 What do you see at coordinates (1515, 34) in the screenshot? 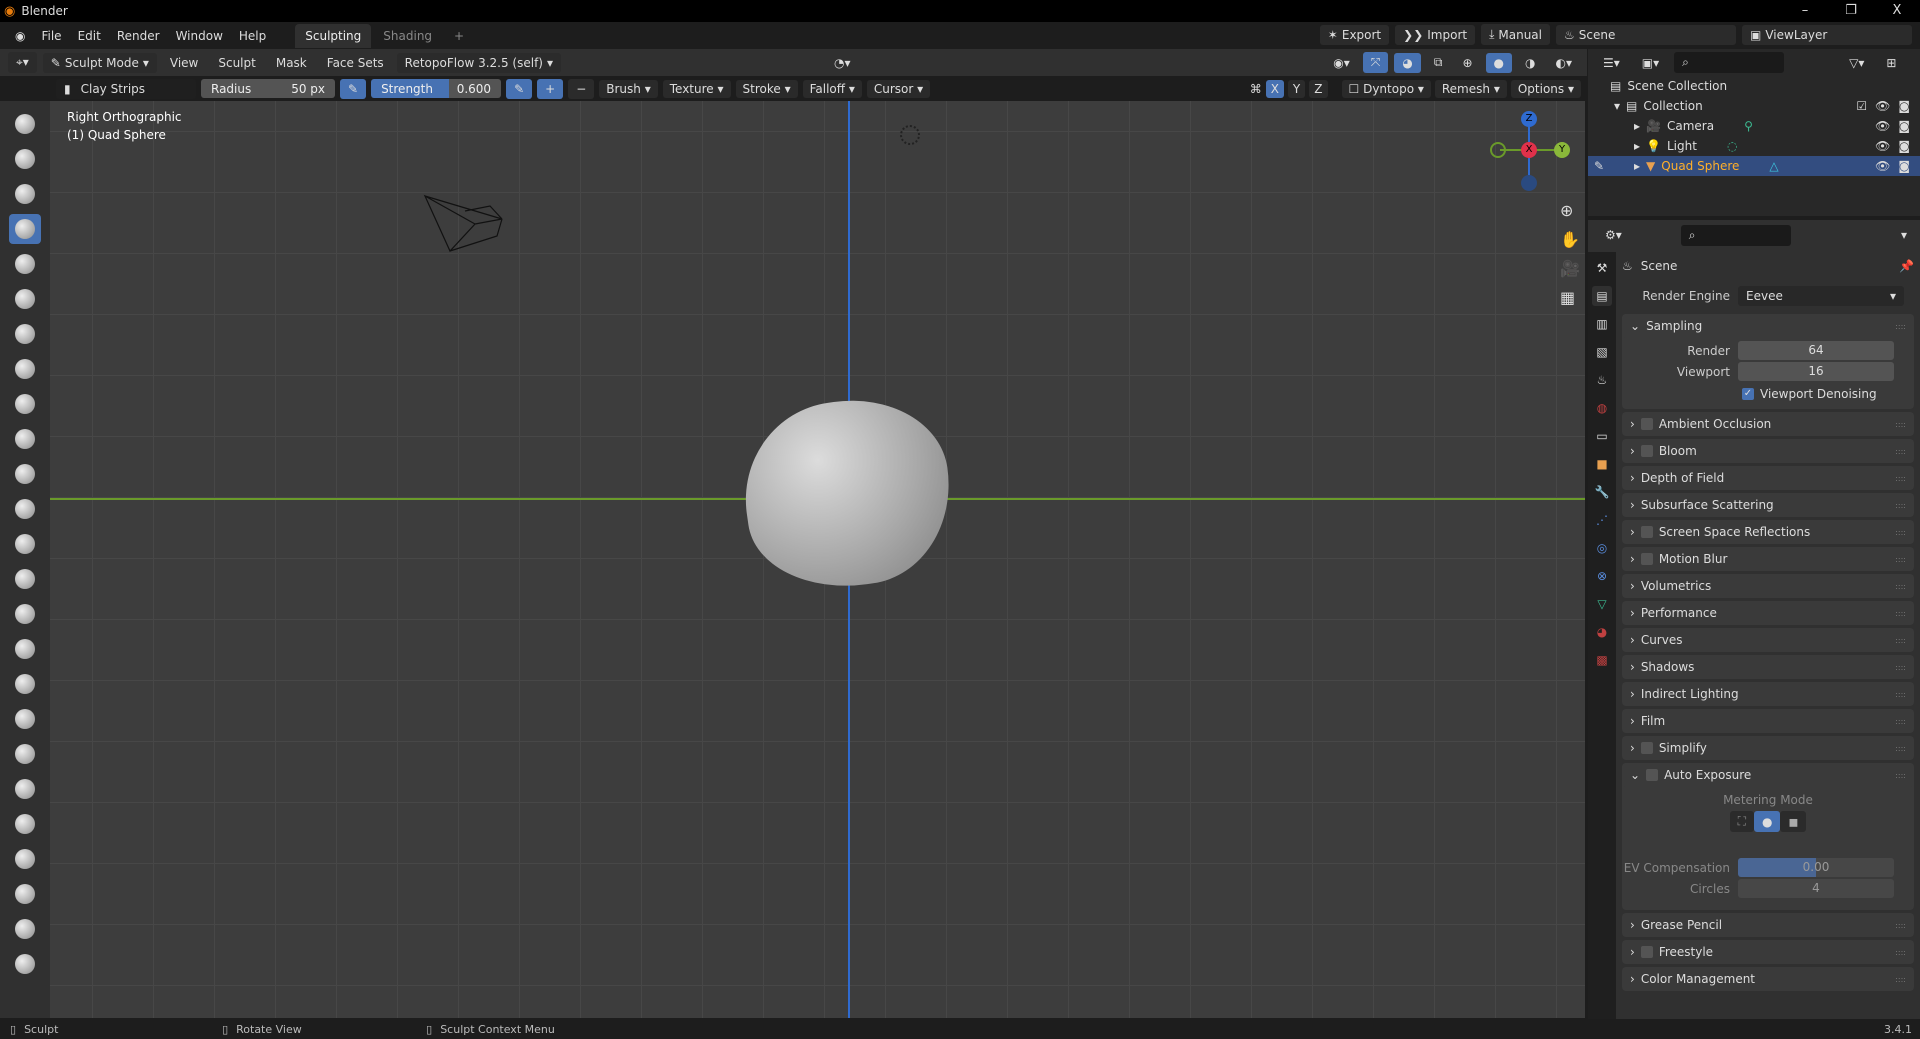
I see `manual-button: ⤓ Manual` at bounding box center [1515, 34].